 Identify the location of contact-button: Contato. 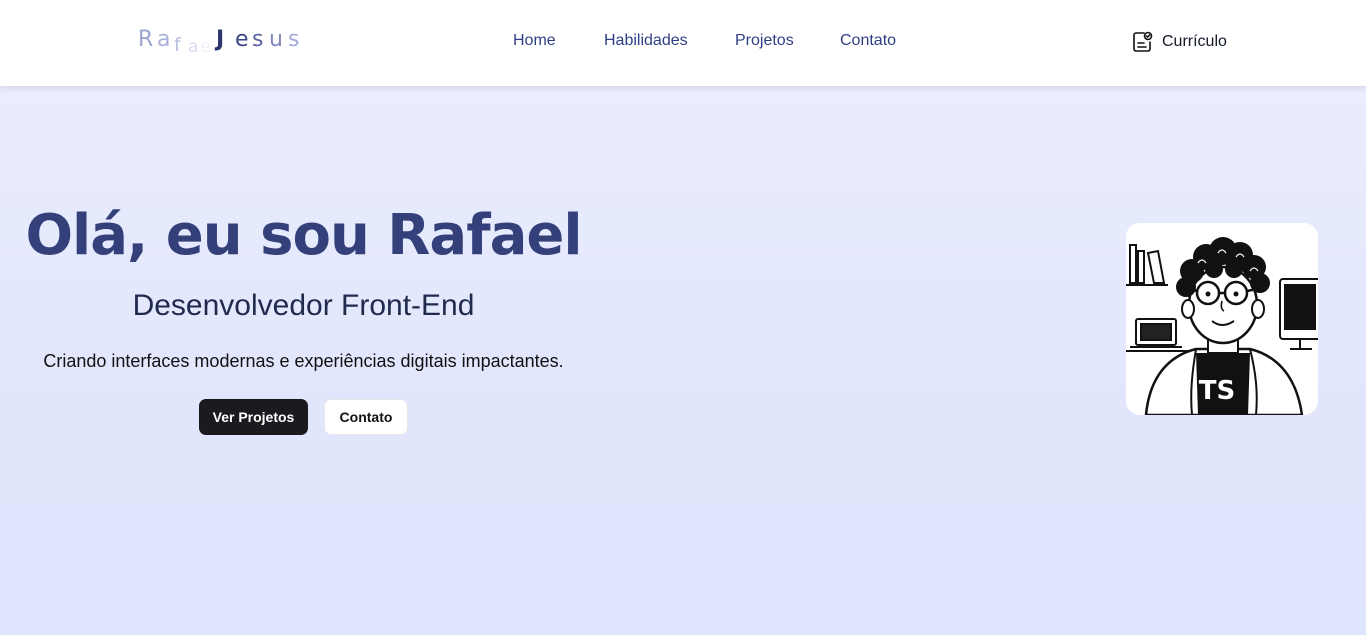
(366, 417).